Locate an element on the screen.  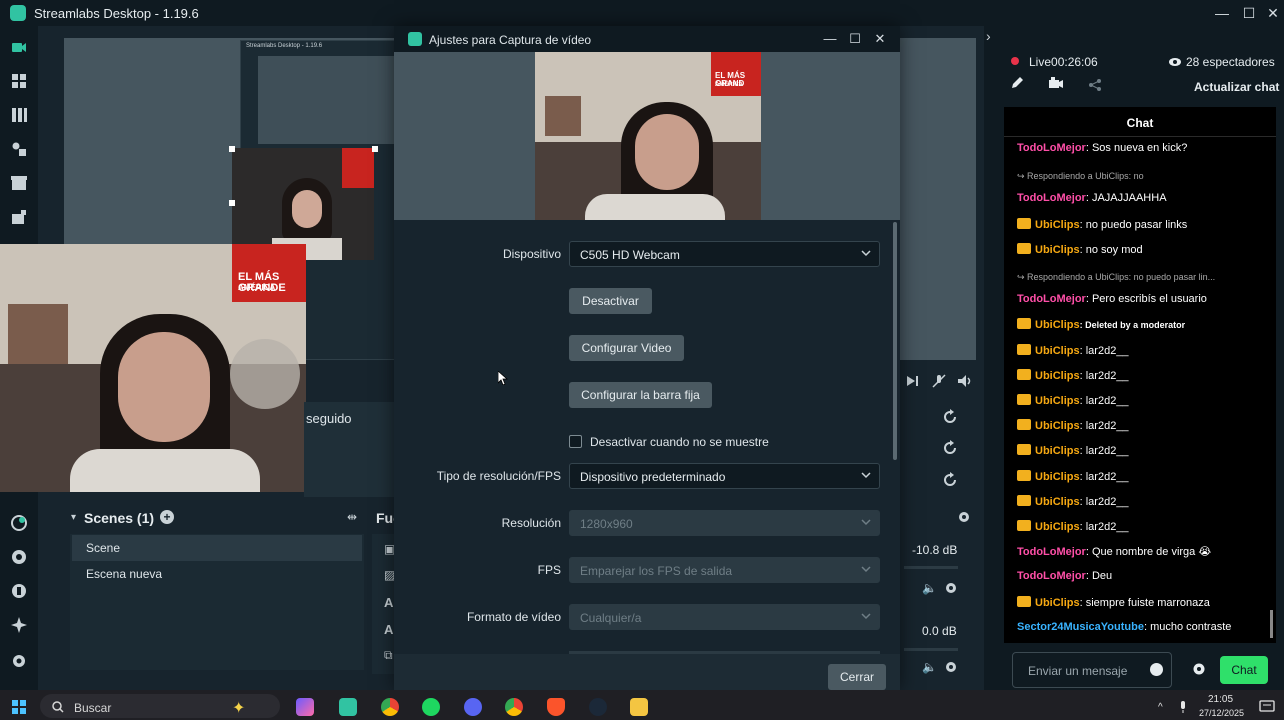
tray-chevron-icon: ^ is located at coordinates (1160, 707).